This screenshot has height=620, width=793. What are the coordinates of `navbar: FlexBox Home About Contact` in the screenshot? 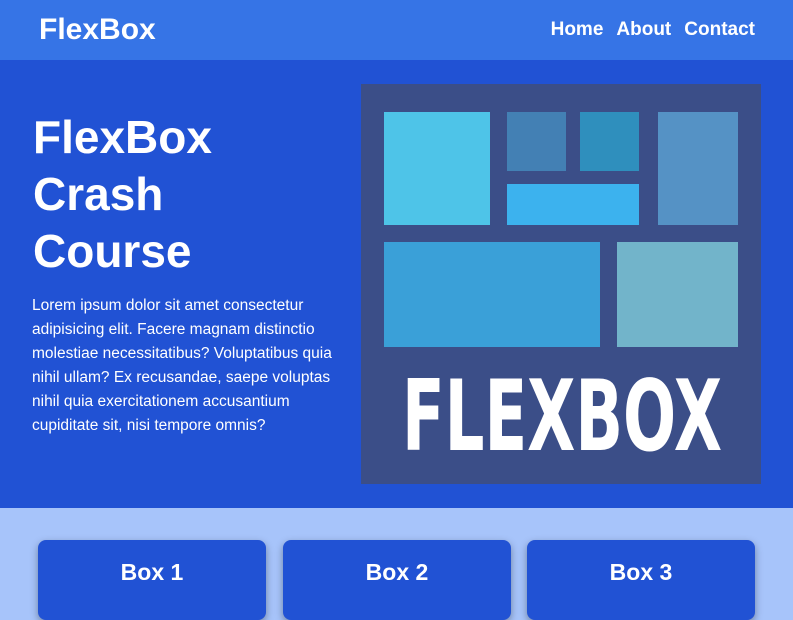 It's located at (396, 30).